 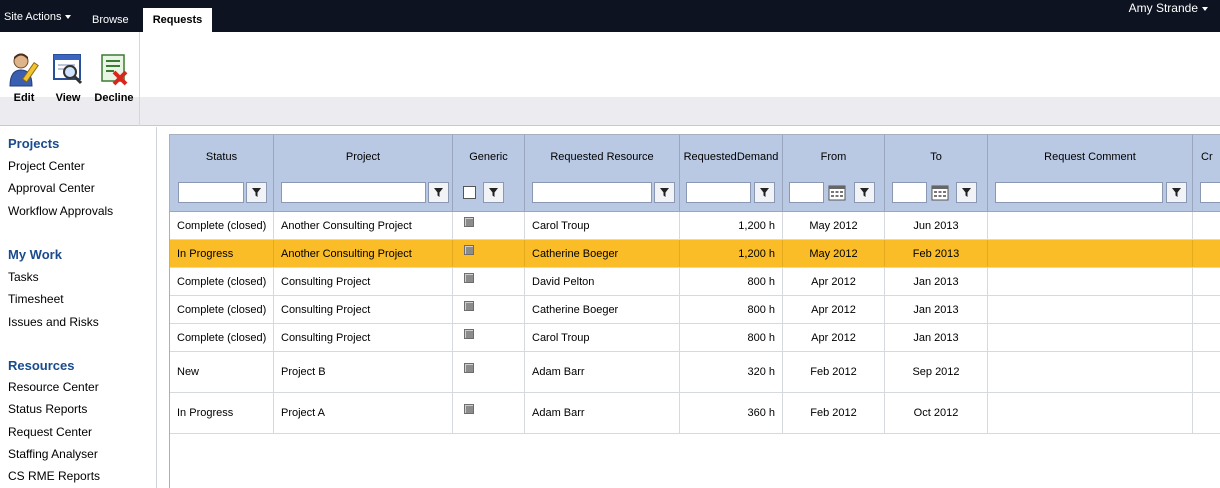 I want to click on nav-item-resource-center: Resource Center, so click(x=53, y=387).